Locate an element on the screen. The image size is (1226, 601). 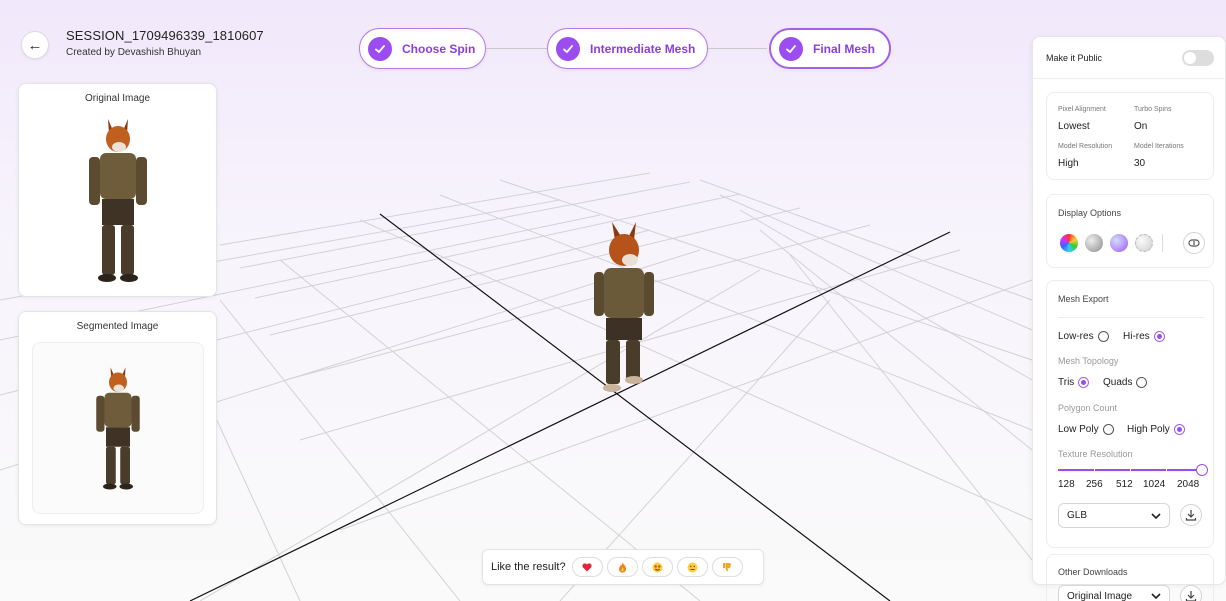
option-label: Hi-res is located at coordinates (1136, 336).